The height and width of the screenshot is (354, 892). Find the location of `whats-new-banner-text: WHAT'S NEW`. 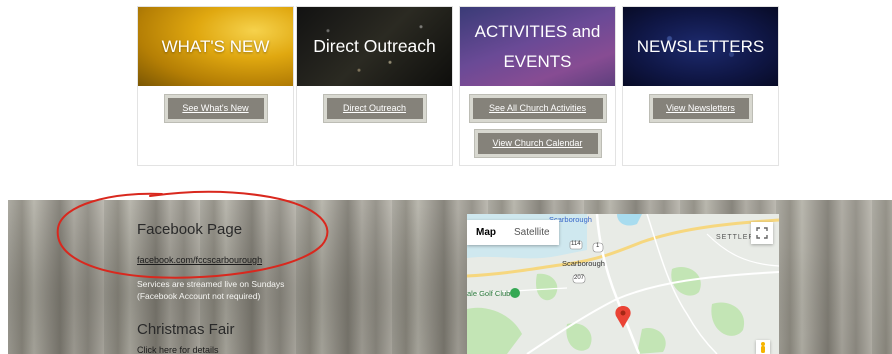

whats-new-banner-text: WHAT'S NEW is located at coordinates (215, 46).